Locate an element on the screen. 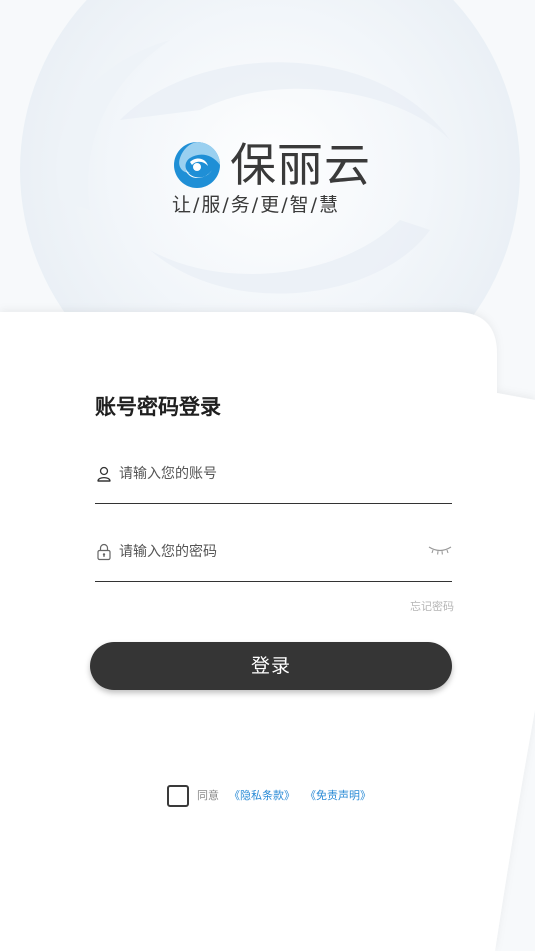  forgot-password-link: 忘记密码 is located at coordinates (432, 607).